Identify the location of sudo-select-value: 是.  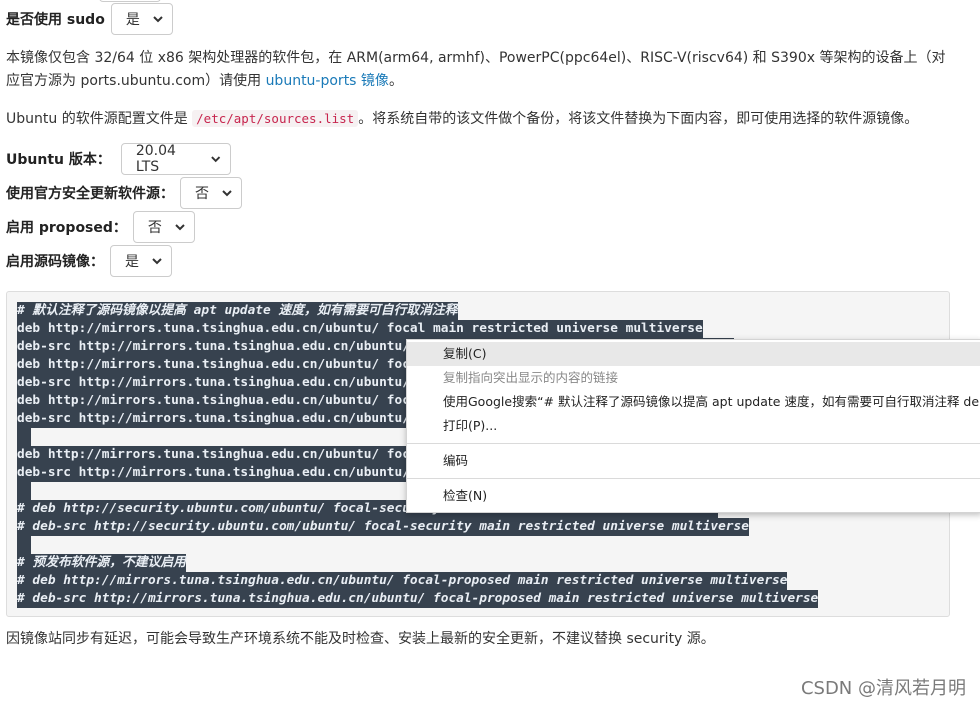
(132, 20).